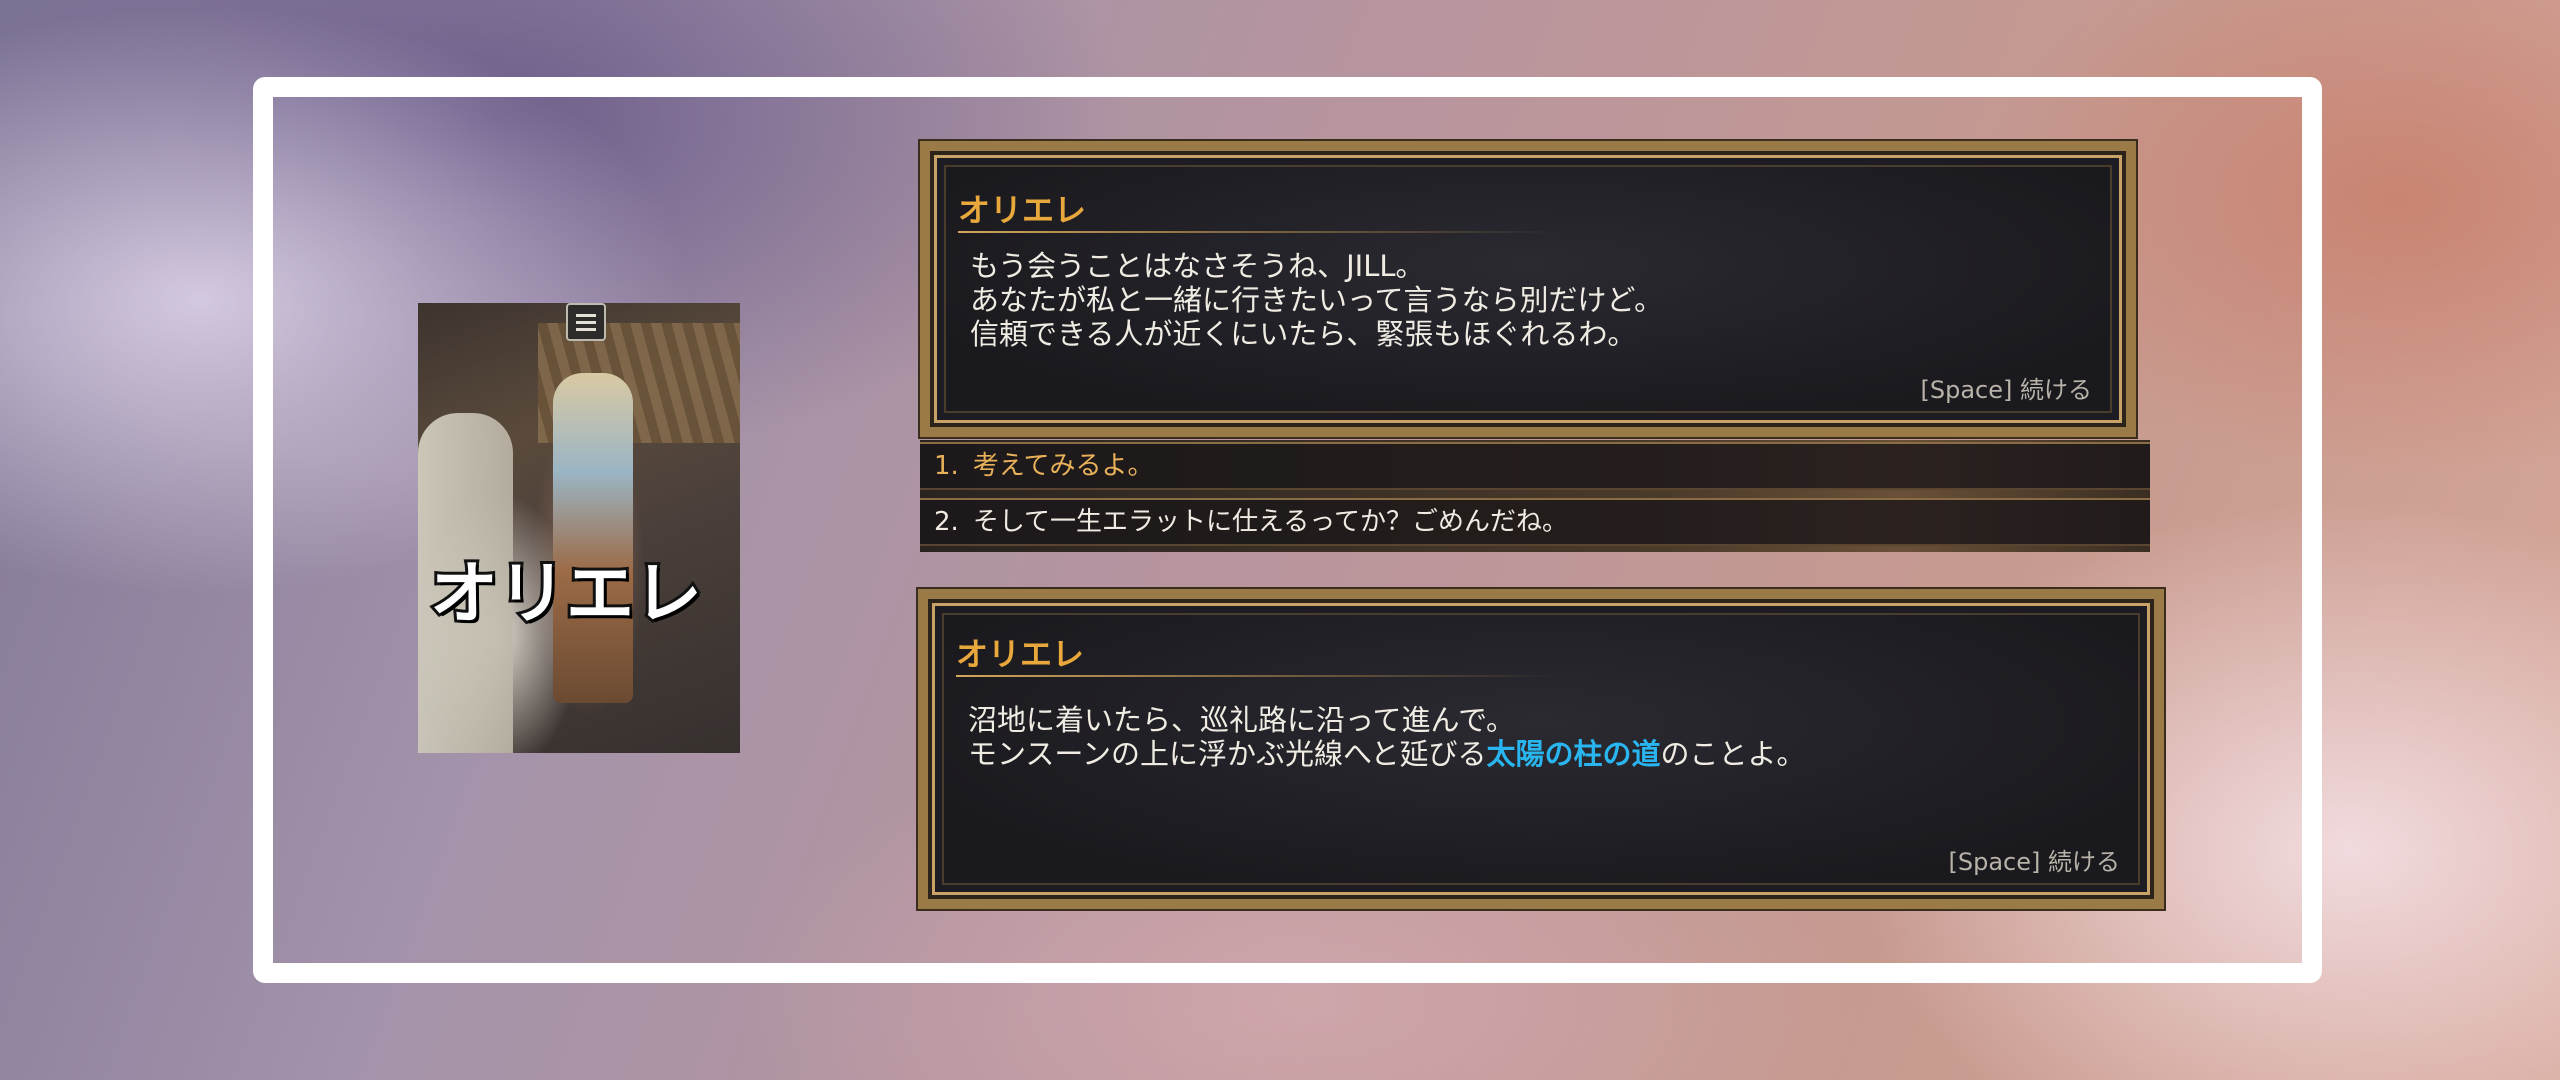 The height and width of the screenshot is (1080, 2560). Describe the element at coordinates (1574, 754) in the screenshot. I see `keyword-link: 太陽の柱の道` at that location.